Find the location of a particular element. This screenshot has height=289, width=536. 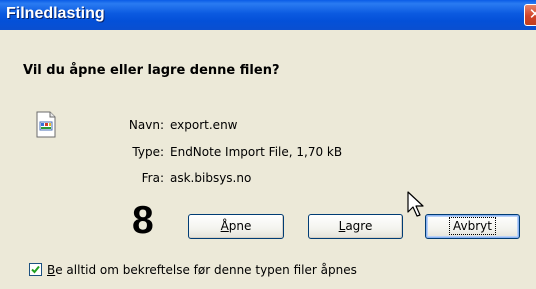

window-title: Filnedlasting is located at coordinates (55, 13).